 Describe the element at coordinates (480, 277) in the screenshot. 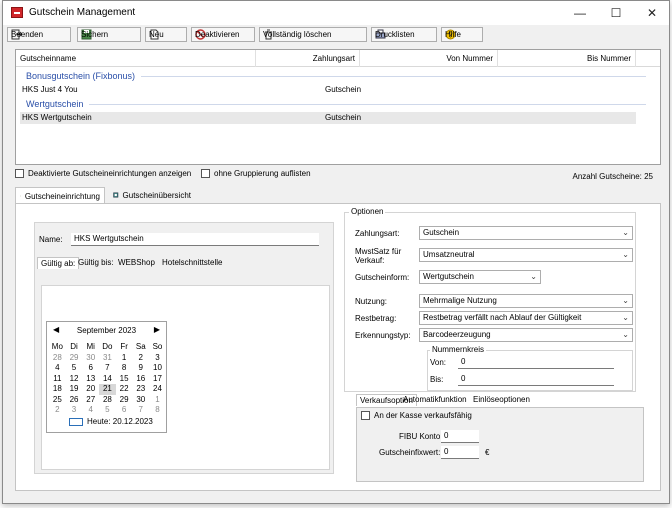

I see `gutscheinform-select: Wertgutschein ⌄` at that location.